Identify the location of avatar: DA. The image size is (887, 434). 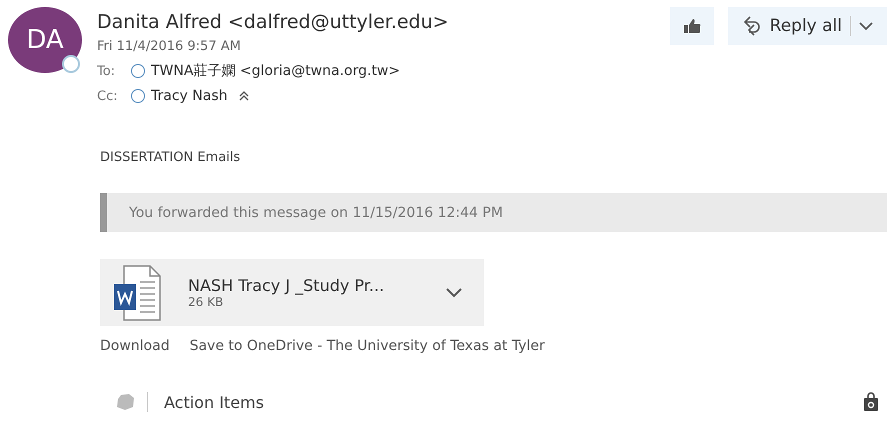
(45, 40).